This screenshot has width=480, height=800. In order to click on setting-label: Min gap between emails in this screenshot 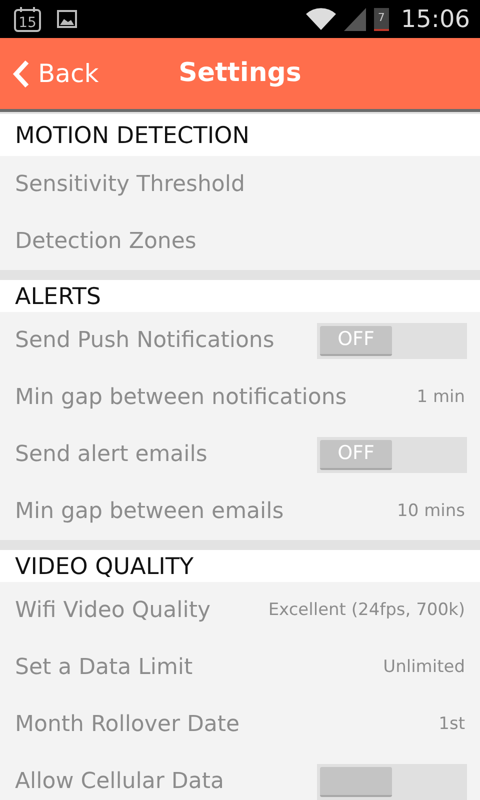, I will do `click(149, 512)`.